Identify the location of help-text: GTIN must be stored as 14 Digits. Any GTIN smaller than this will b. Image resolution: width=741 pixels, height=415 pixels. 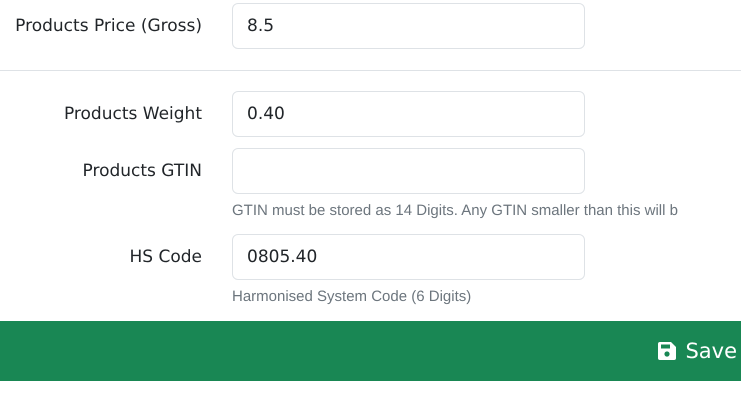
(455, 211).